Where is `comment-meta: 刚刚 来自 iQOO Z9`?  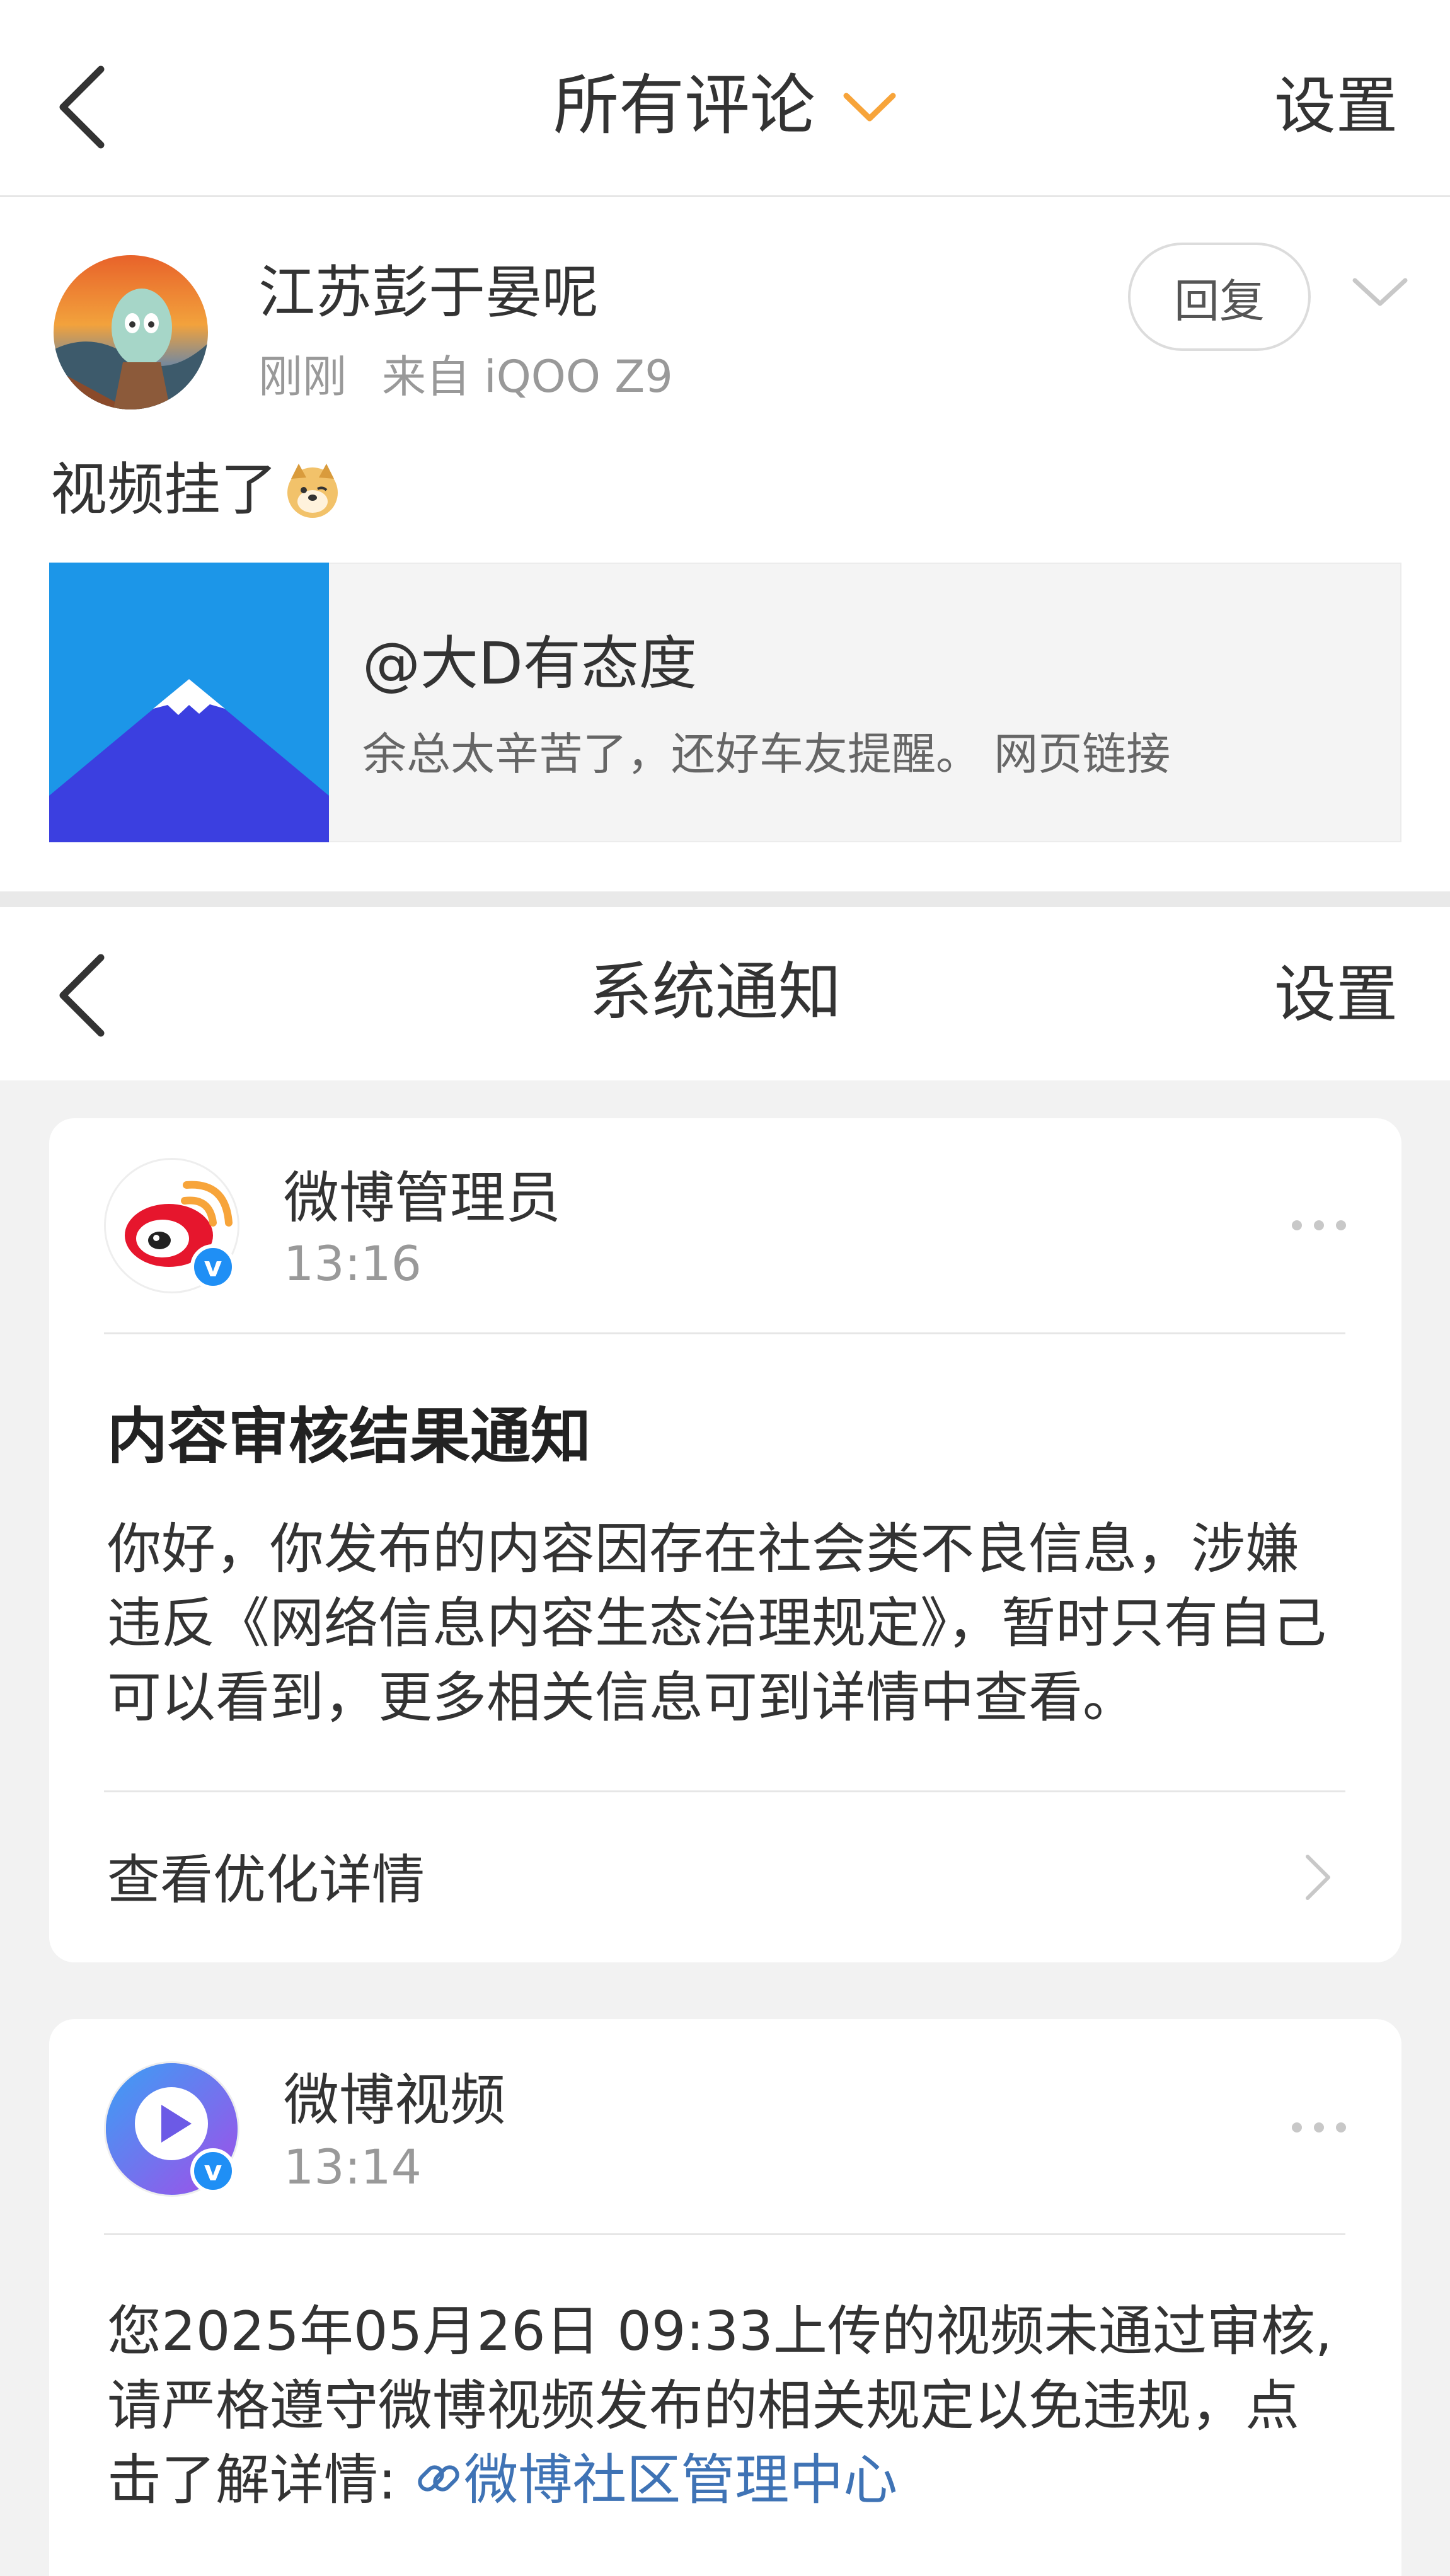
comment-meta: 刚刚 来自 iQOO Z9 is located at coordinates (466, 377).